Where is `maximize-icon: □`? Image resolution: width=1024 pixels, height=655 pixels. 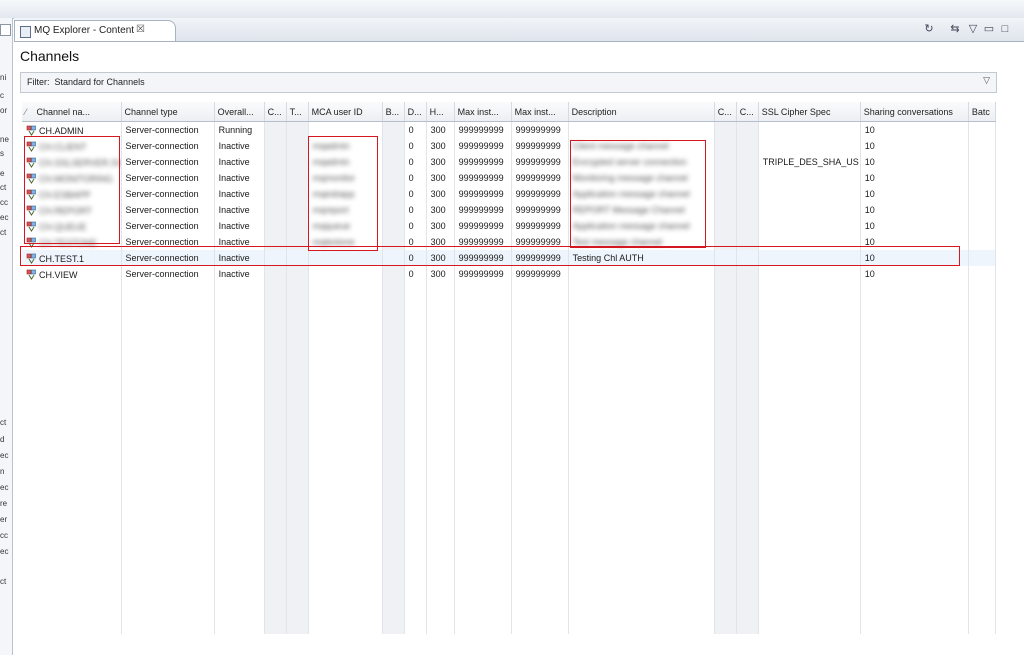 maximize-icon: □ is located at coordinates (1005, 29).